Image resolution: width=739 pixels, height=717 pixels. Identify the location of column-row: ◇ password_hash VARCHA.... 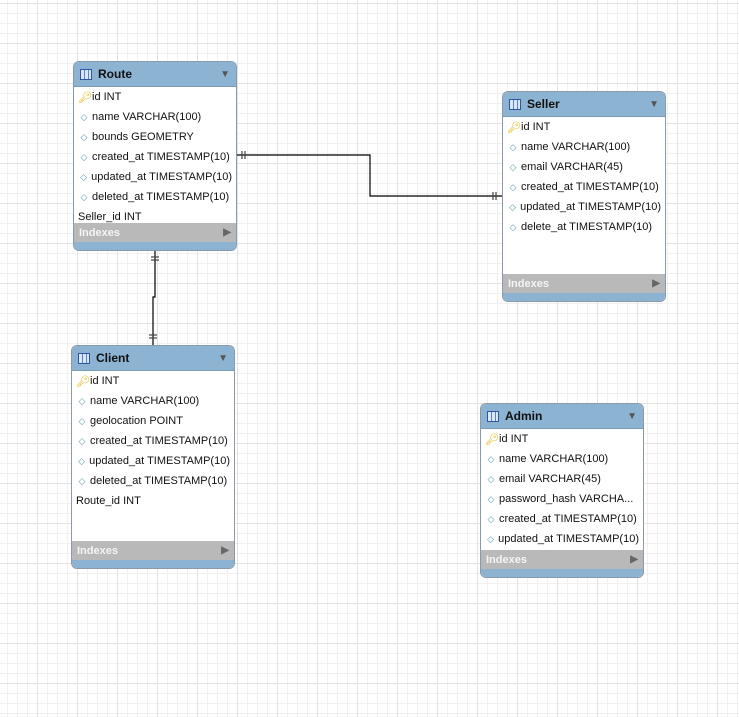
(562, 499).